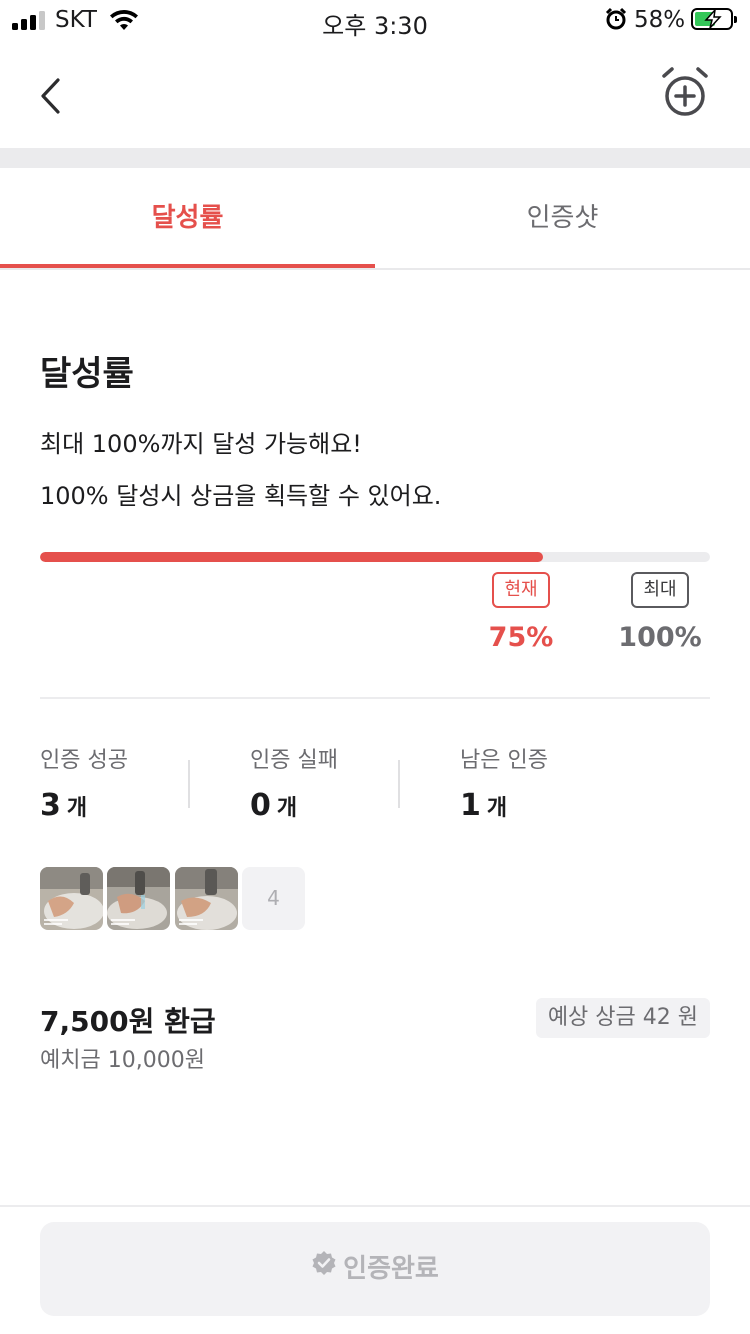  I want to click on stats-row: 인증 성공 3개 인증 실패 0개 남은 인증 1개, so click(375, 782).